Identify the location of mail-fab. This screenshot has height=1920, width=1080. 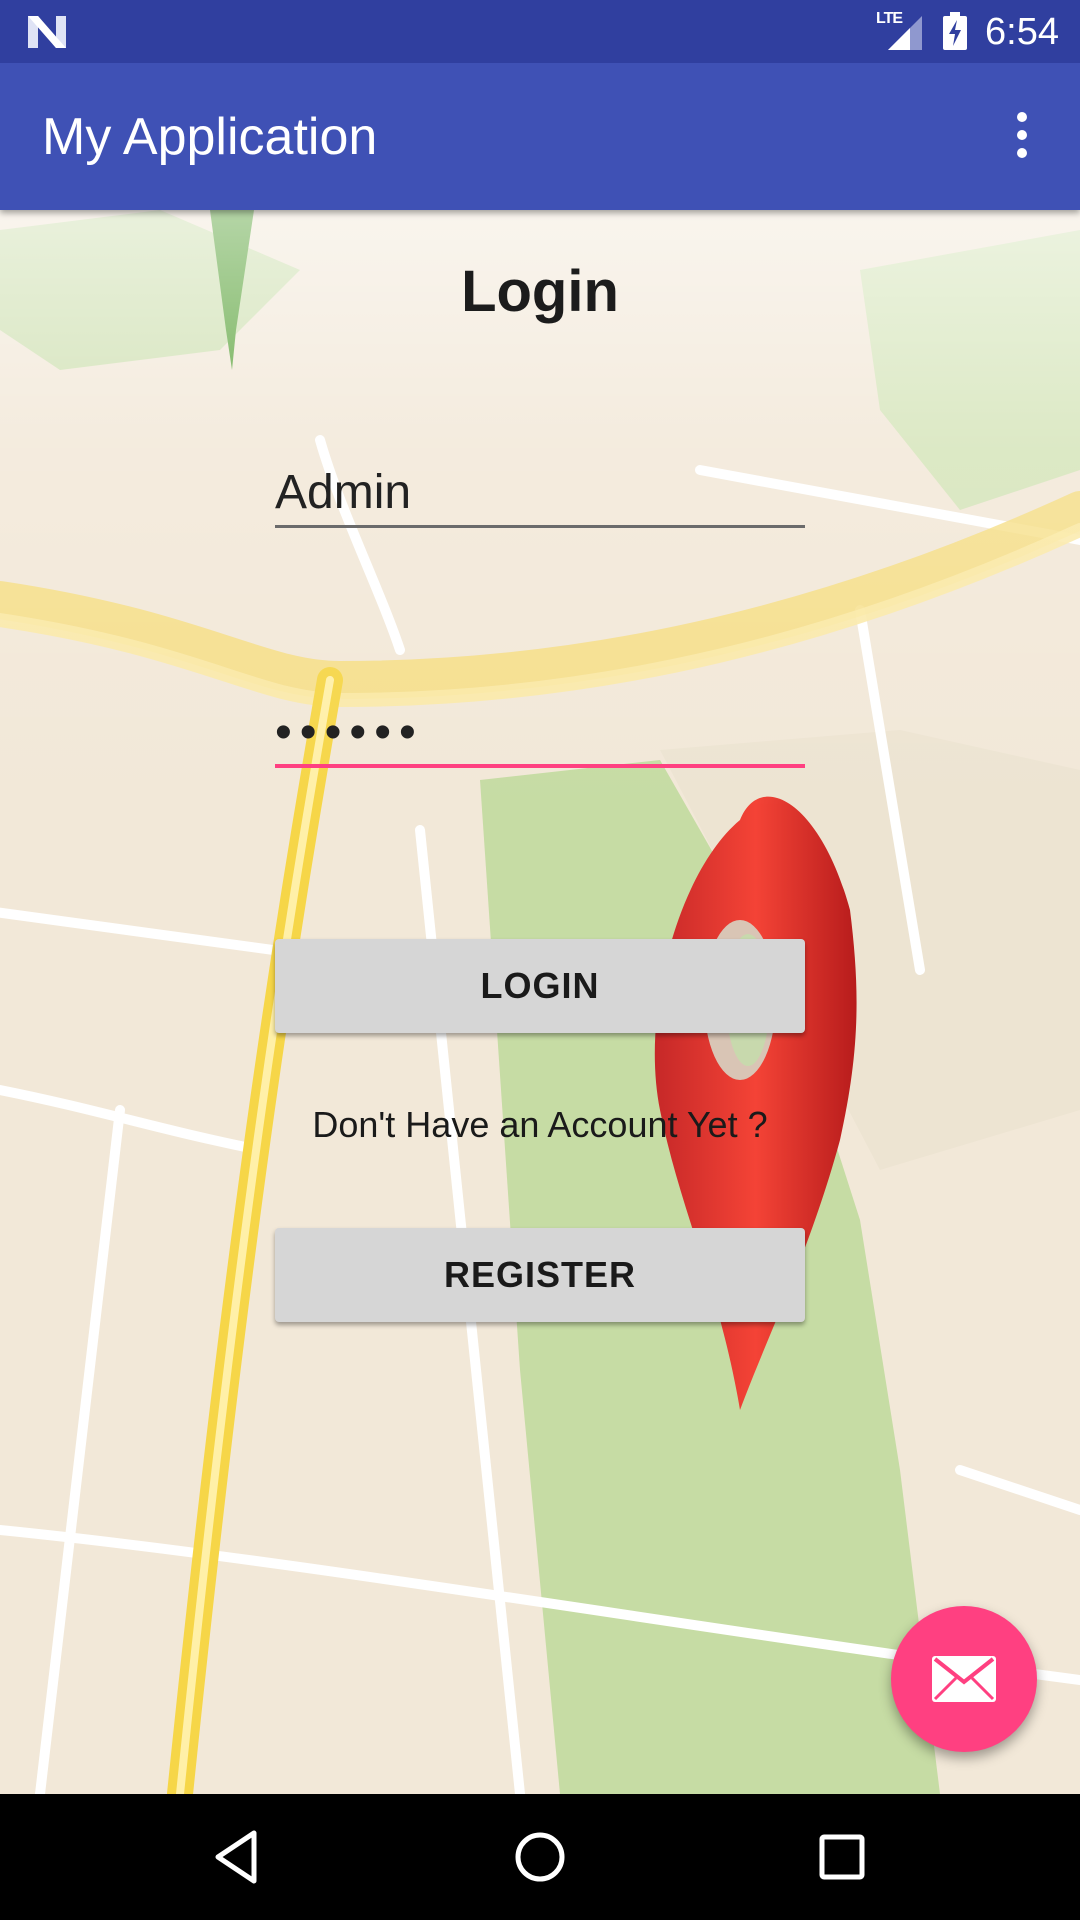
(964, 1679).